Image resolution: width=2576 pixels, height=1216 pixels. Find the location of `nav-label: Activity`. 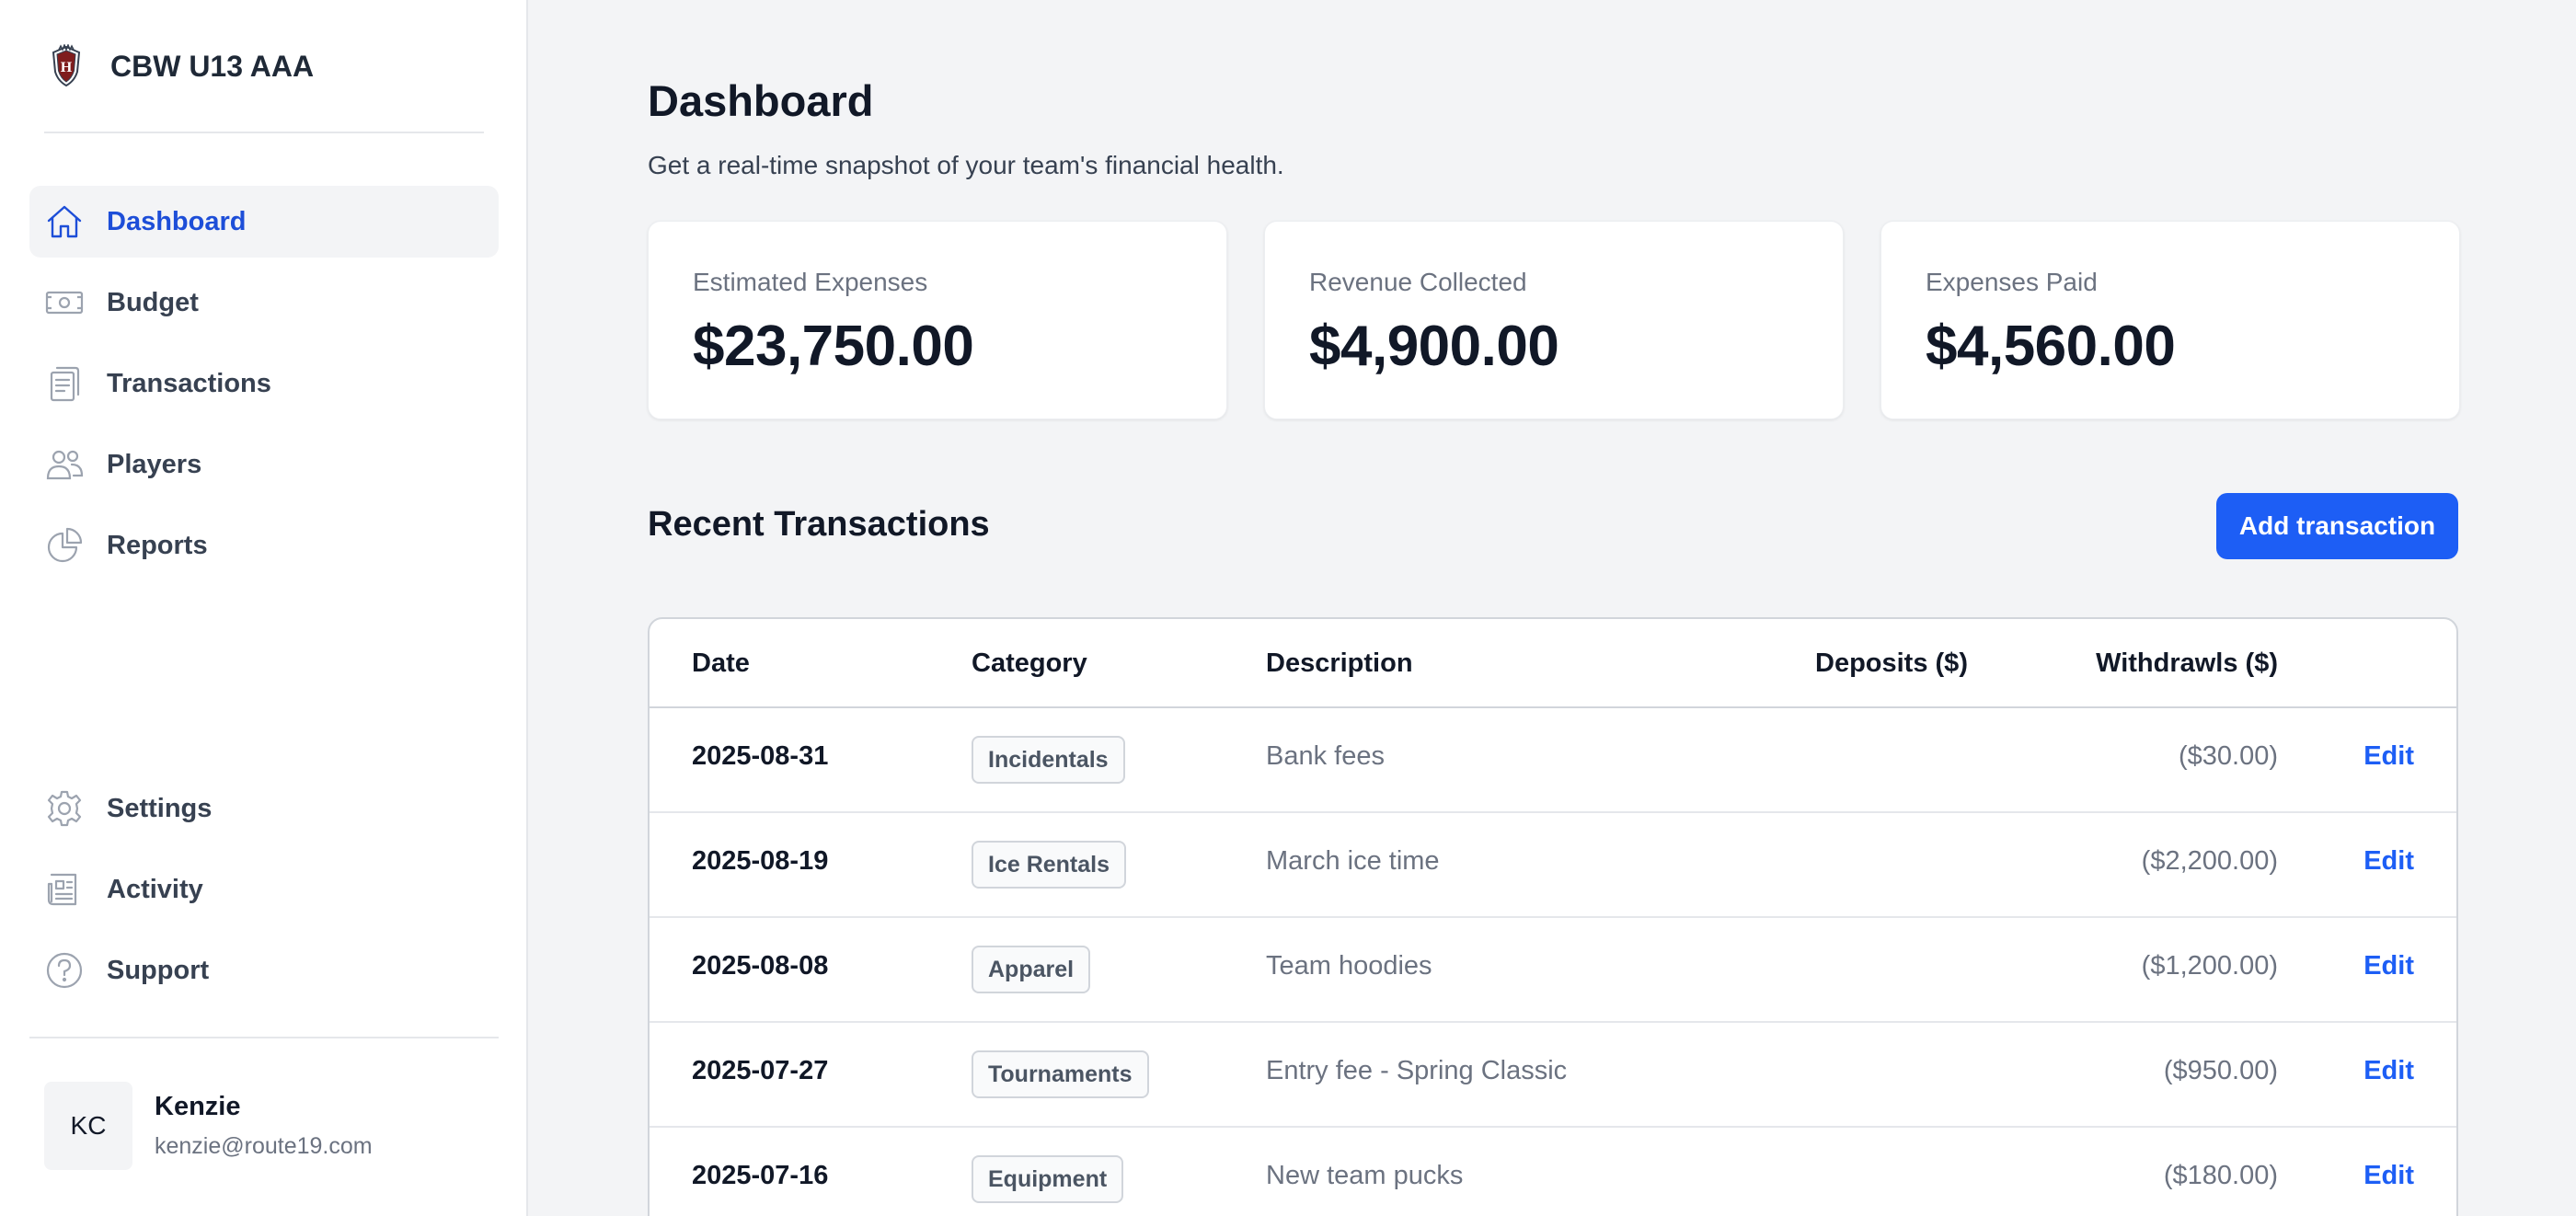

nav-label: Activity is located at coordinates (155, 889).